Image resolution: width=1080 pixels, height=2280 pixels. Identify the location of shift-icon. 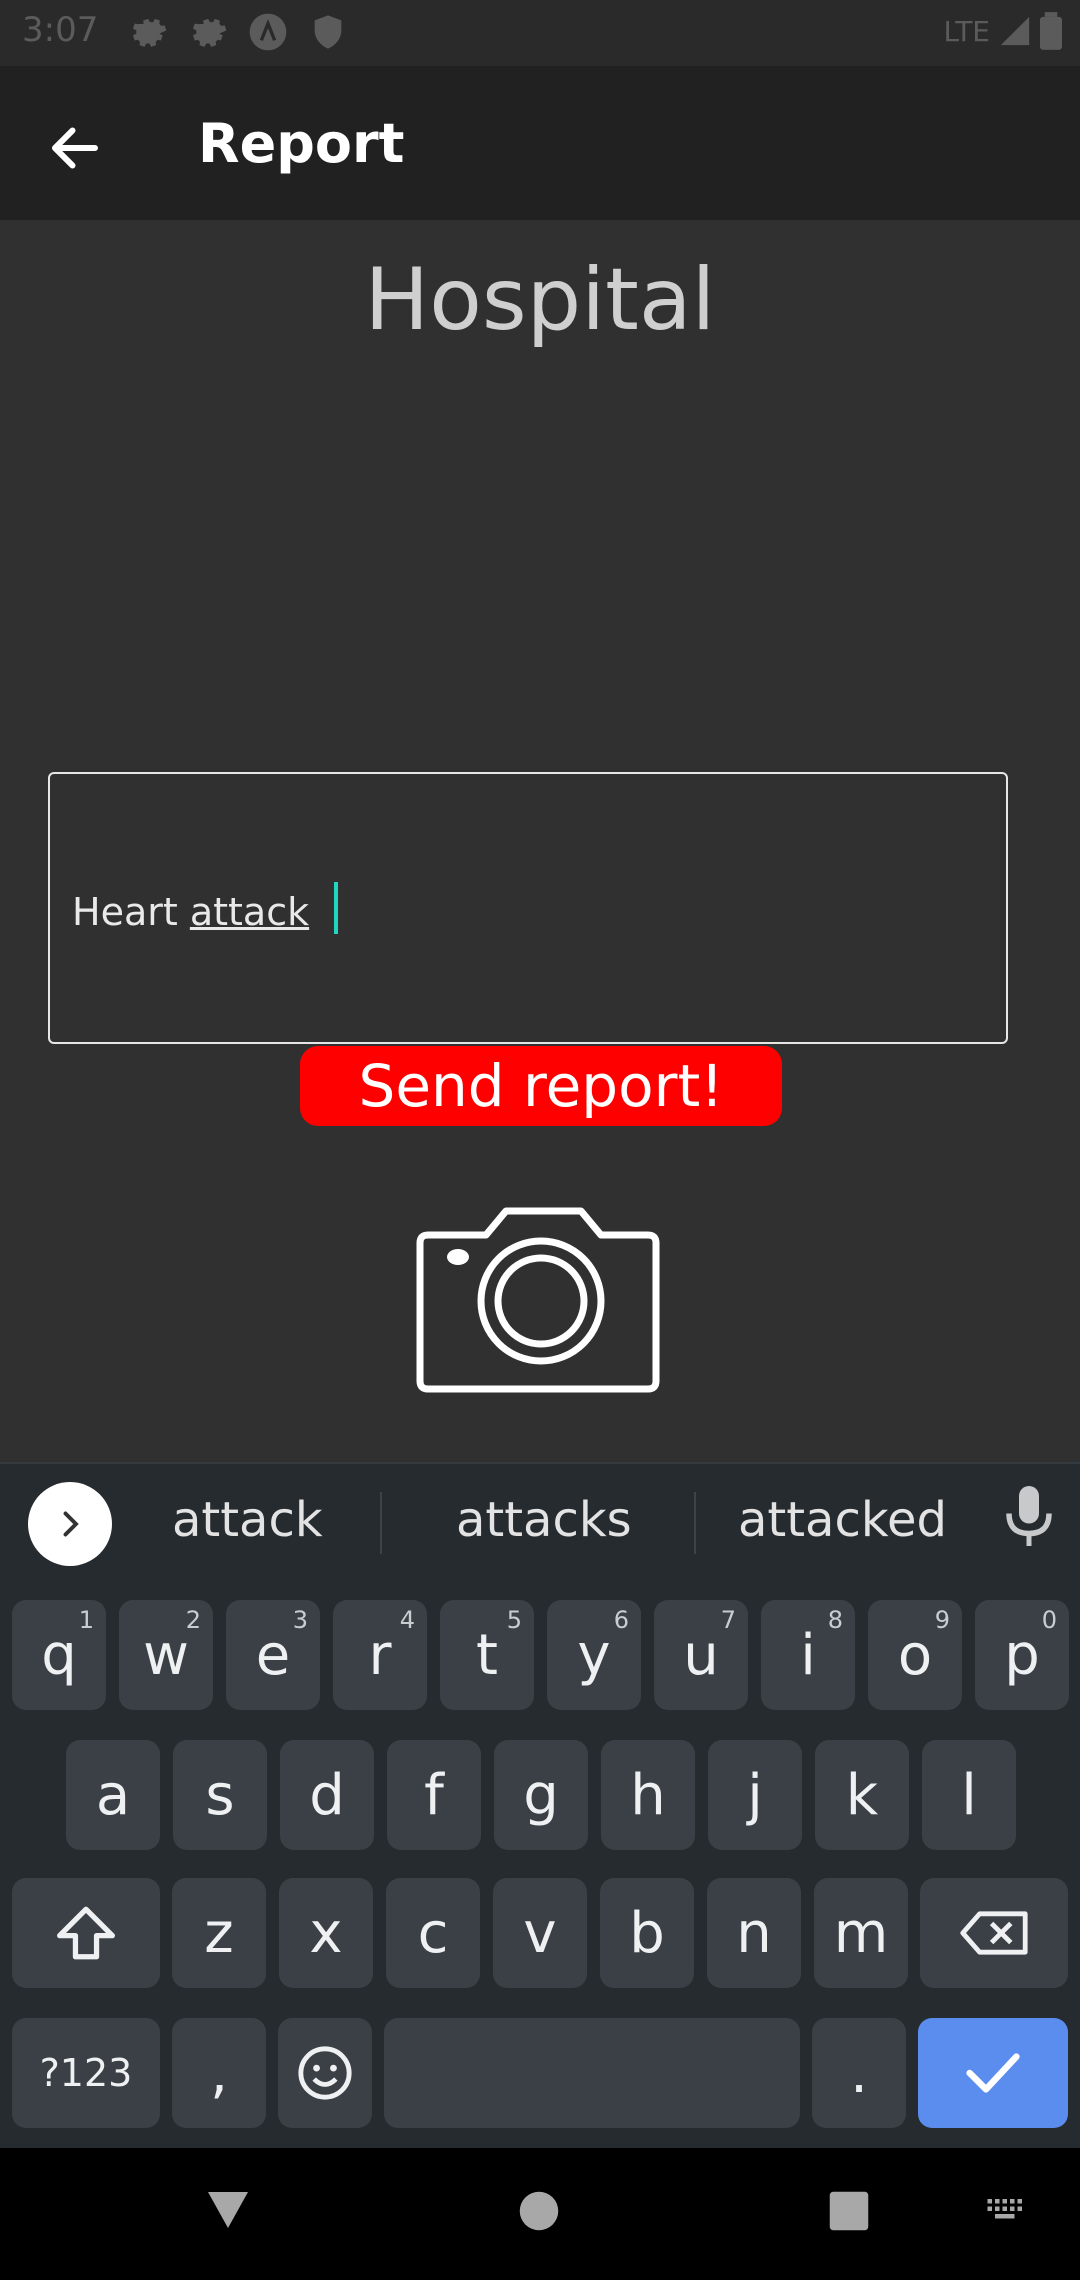
(86, 1933).